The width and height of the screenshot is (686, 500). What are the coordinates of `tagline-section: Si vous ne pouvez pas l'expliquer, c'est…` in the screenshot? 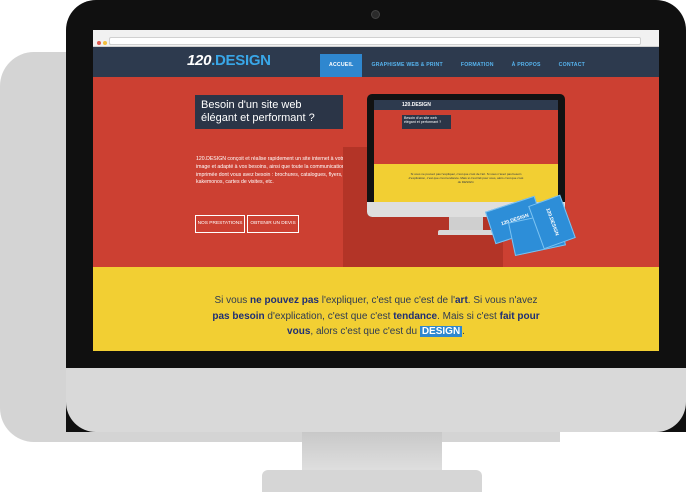 It's located at (376, 309).